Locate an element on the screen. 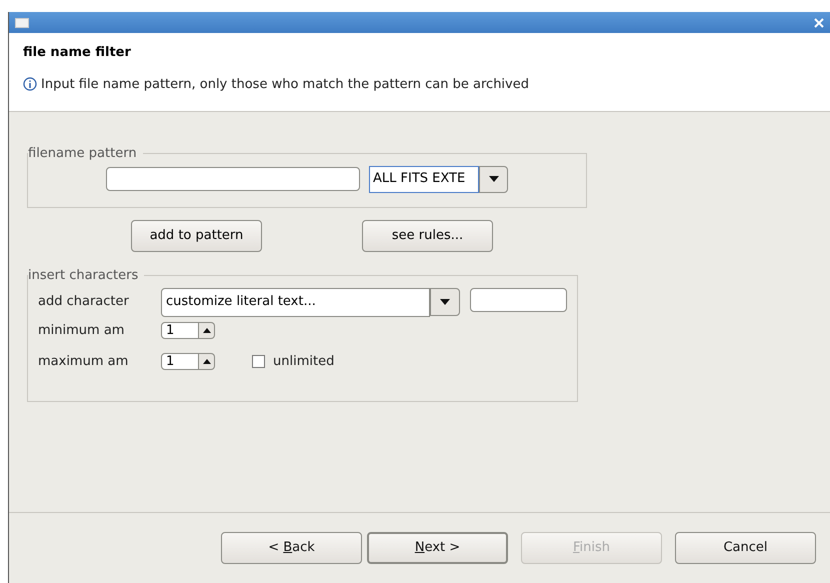 Image resolution: width=830 pixels, height=583 pixels. wizard-button: < Back is located at coordinates (291, 548).